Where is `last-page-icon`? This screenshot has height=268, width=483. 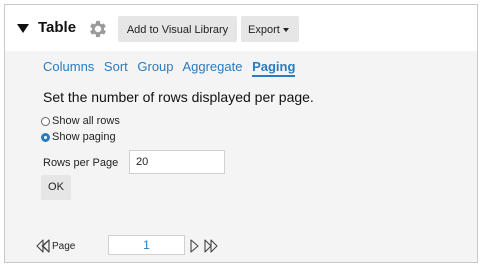 last-page-icon is located at coordinates (211, 246).